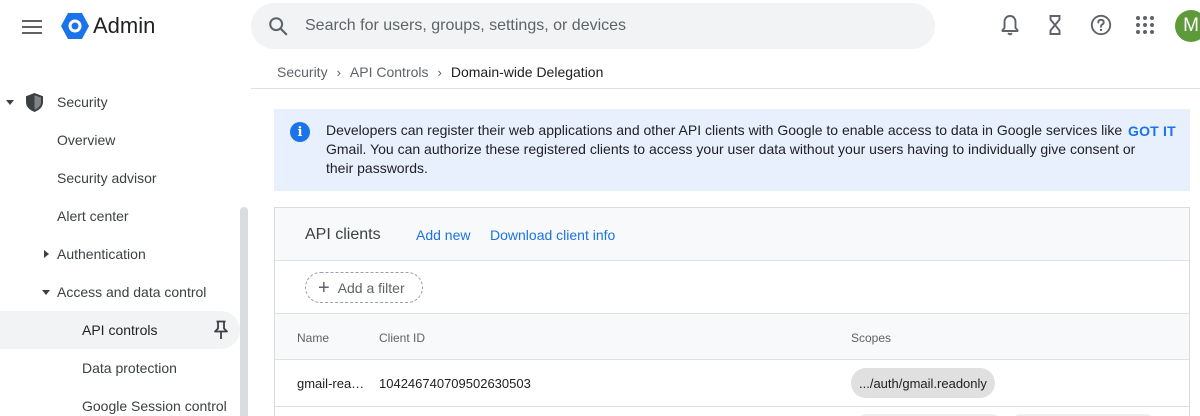  I want to click on column-header-name: Name, so click(313, 338).